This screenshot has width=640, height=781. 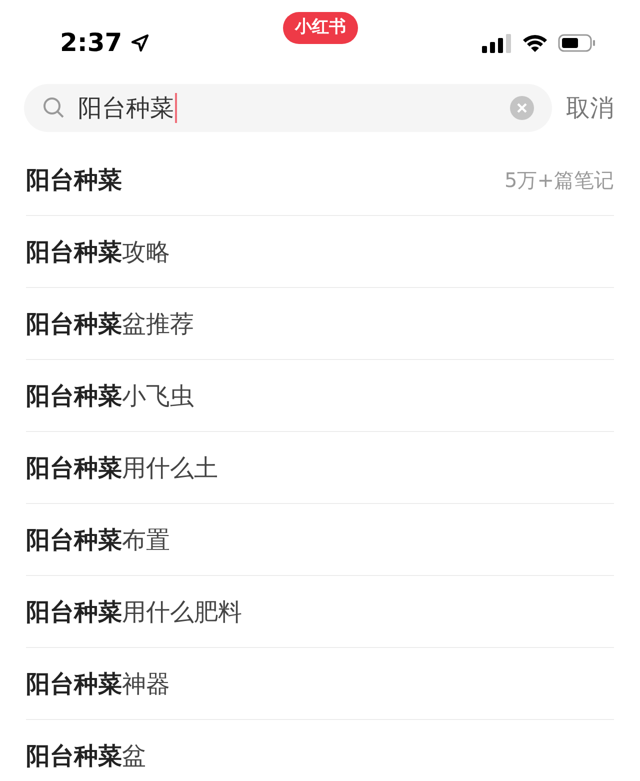 What do you see at coordinates (577, 43) in the screenshot?
I see `battery-icon` at bounding box center [577, 43].